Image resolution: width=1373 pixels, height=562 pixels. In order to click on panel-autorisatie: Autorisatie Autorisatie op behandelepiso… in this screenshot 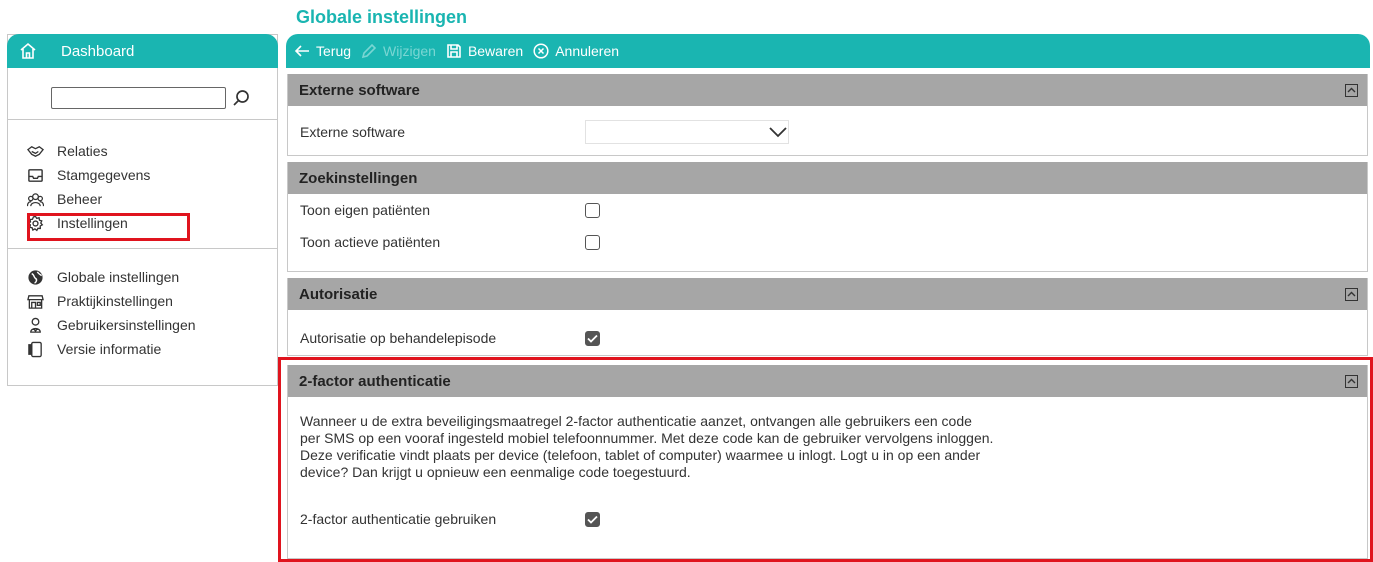, I will do `click(827, 317)`.